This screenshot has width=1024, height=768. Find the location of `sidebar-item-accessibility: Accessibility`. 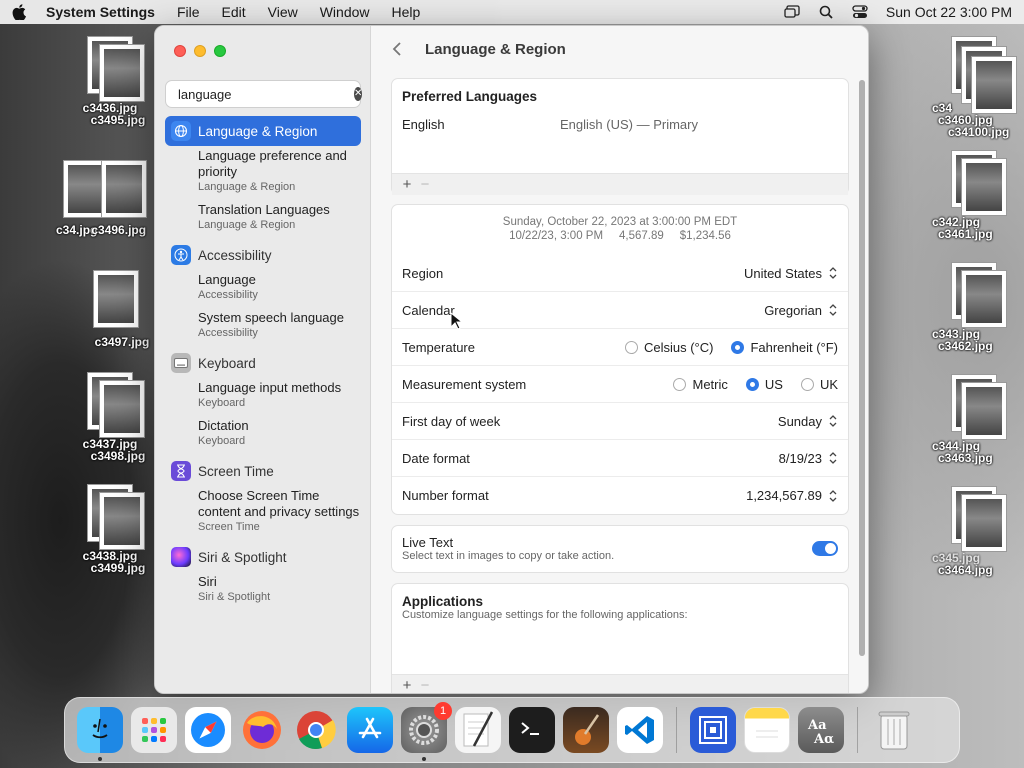

sidebar-item-accessibility: Accessibility is located at coordinates (263, 255).